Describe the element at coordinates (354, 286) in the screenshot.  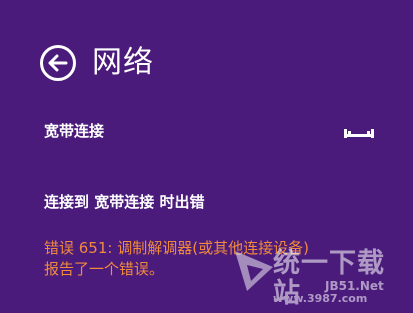
I see `watermark-domain: JB51.Net` at that location.